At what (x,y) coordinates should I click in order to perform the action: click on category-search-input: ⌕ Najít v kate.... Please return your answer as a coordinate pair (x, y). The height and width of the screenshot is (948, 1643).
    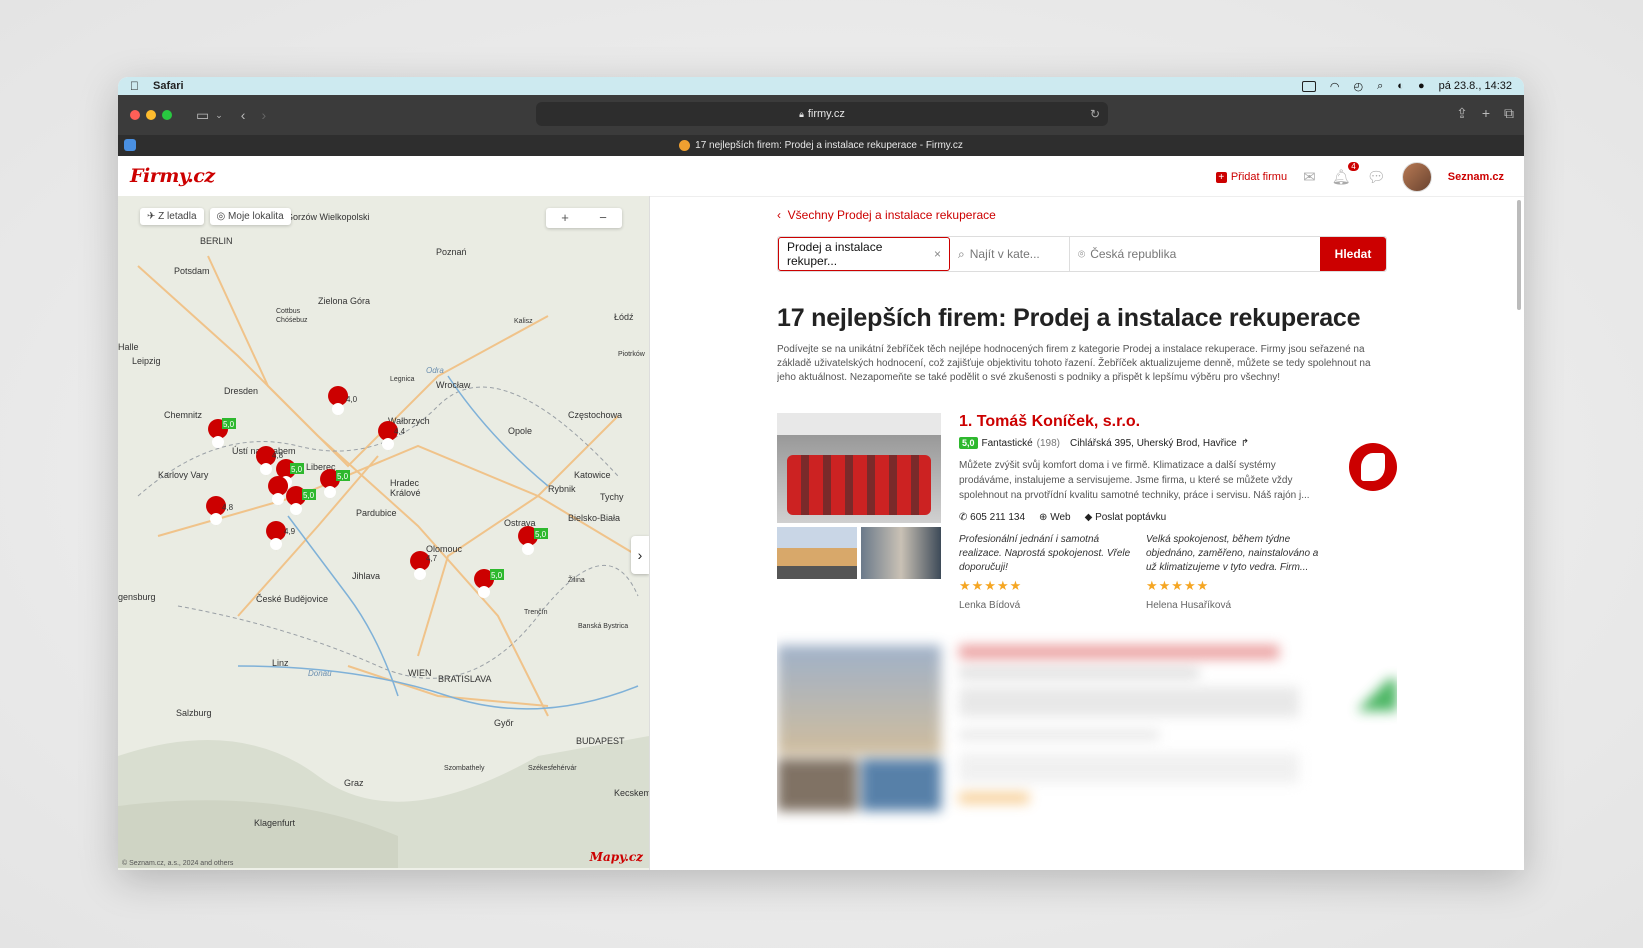
    Looking at the image, I should click on (1010, 254).